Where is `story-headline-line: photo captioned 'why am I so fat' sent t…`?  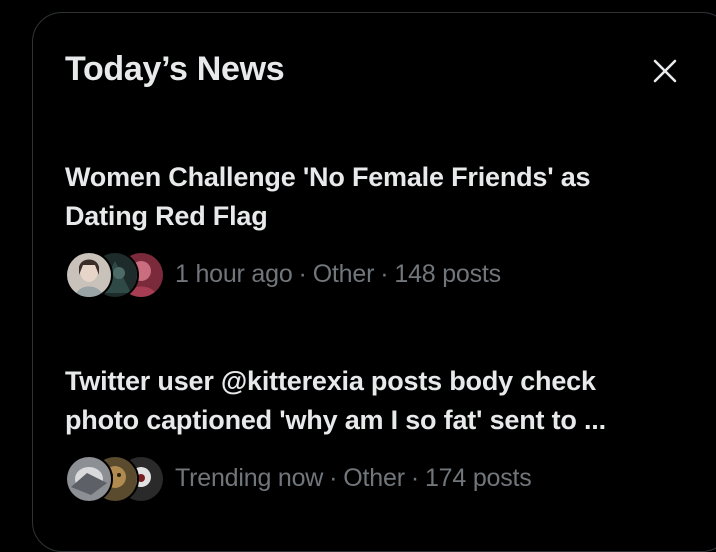 story-headline-line: photo captioned 'why am I so fat' sent t… is located at coordinates (335, 420).